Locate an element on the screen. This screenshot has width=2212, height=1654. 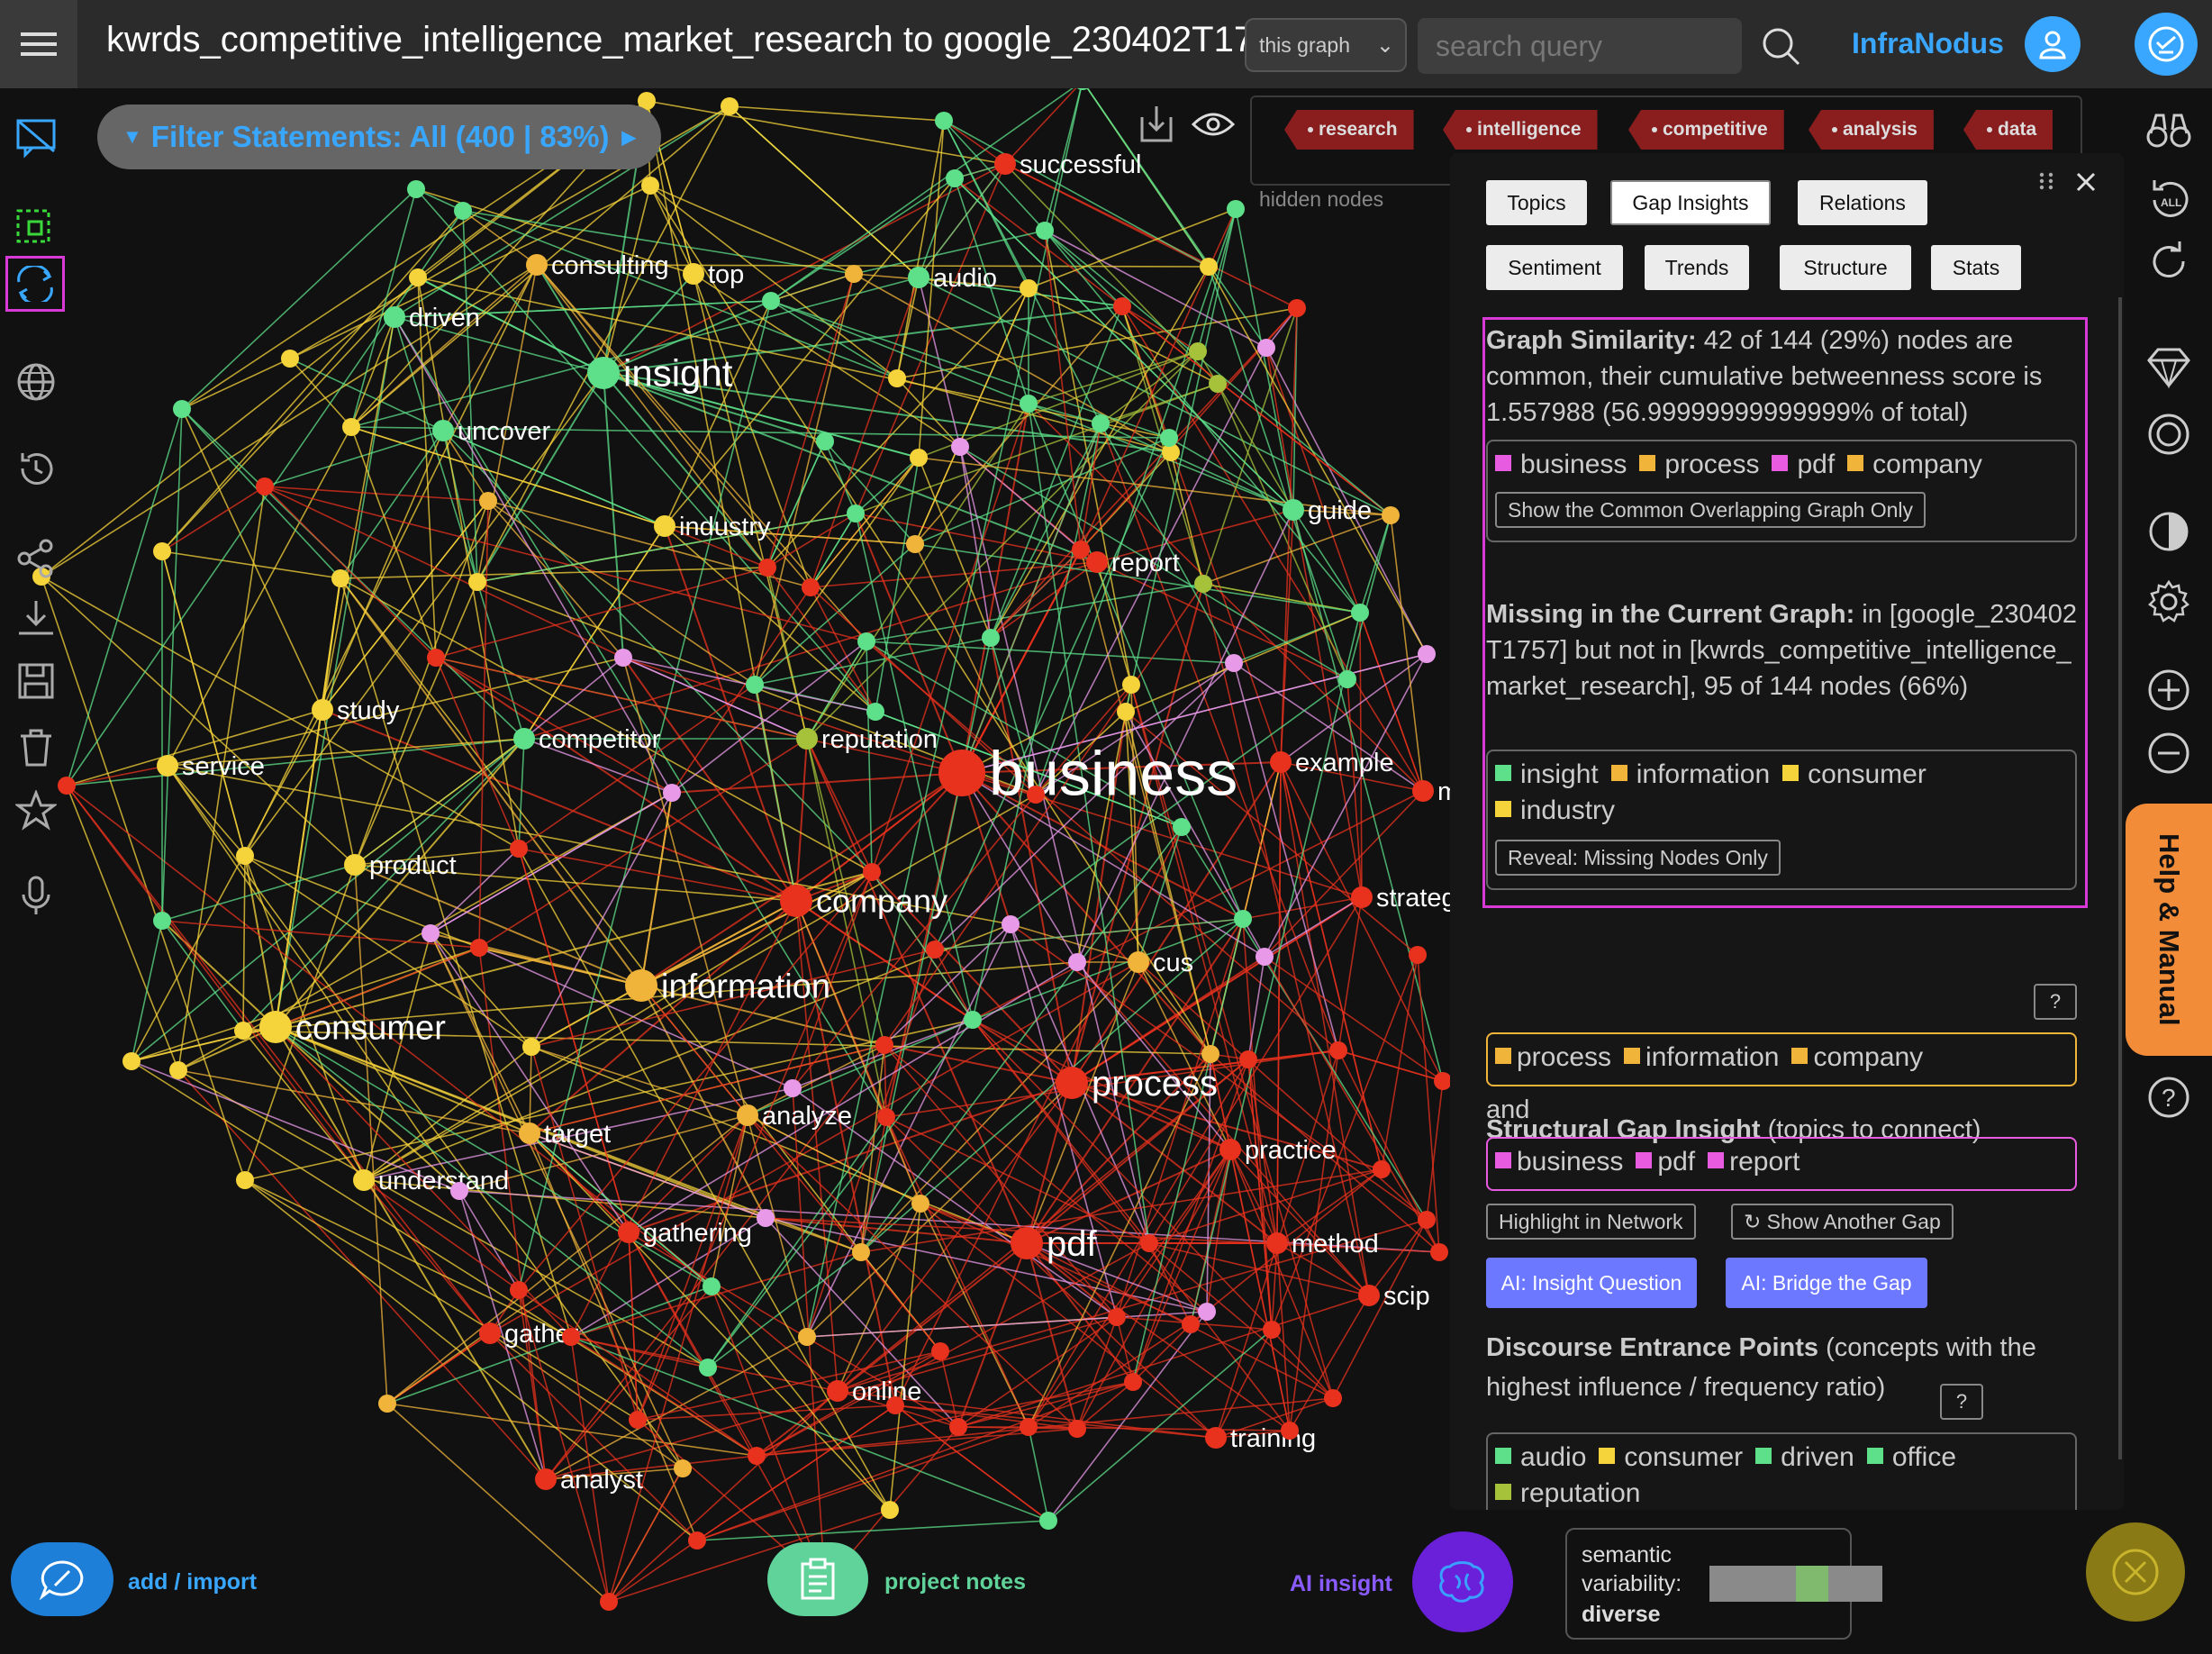
tab-stats: Stats is located at coordinates (1976, 267).